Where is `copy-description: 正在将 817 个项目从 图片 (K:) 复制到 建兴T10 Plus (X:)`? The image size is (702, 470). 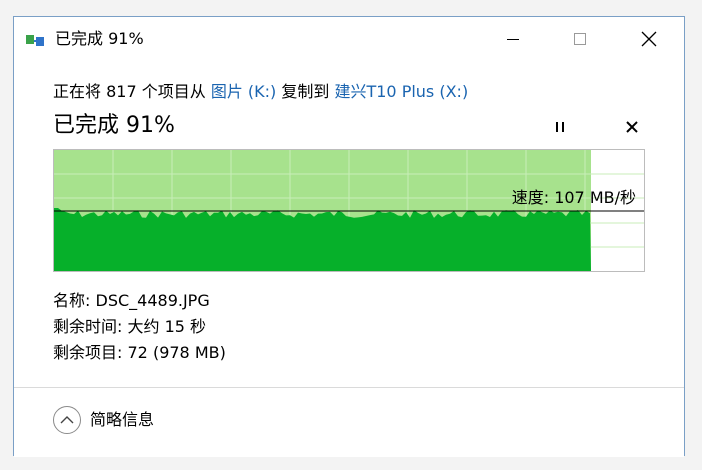
copy-description: 正在将 817 个项目从 图片 (K:) 复制到 建兴T10 Plus (X:) is located at coordinates (260, 92).